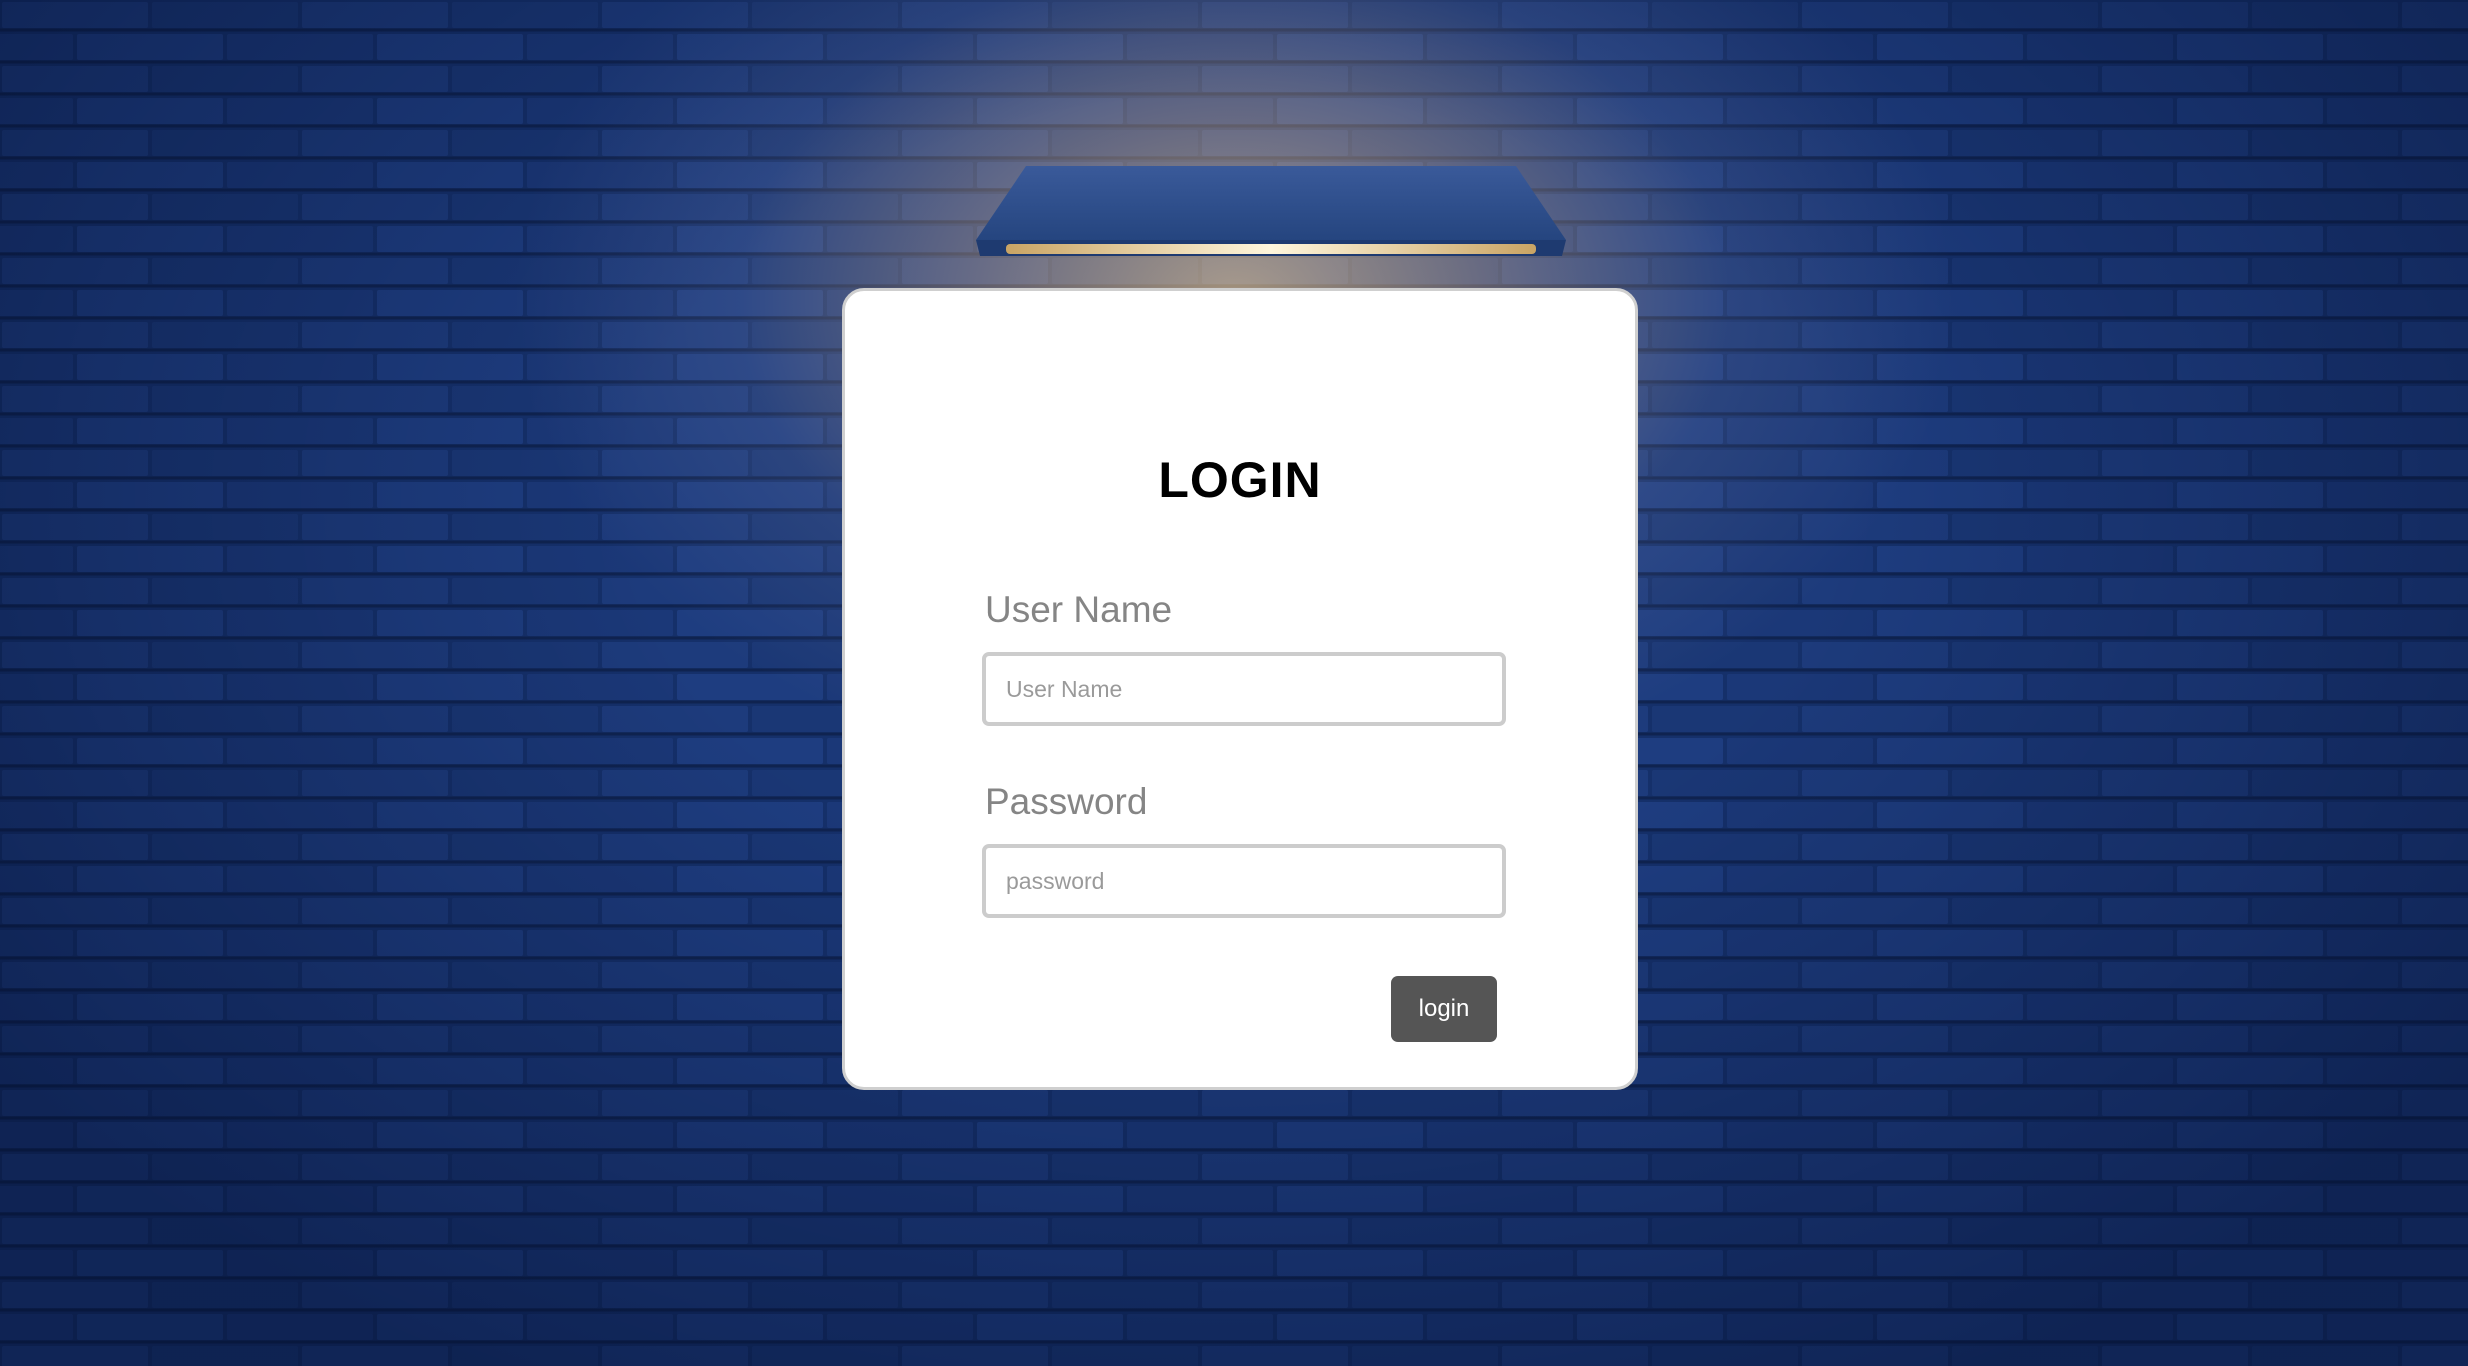 The width and height of the screenshot is (2468, 1366). I want to click on password-label: Password, so click(1066, 801).